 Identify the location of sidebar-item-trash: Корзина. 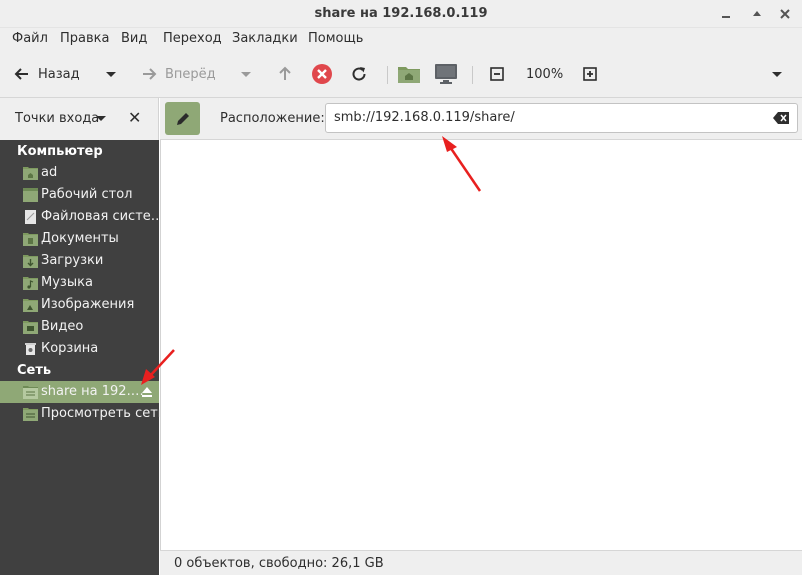
(79, 349).